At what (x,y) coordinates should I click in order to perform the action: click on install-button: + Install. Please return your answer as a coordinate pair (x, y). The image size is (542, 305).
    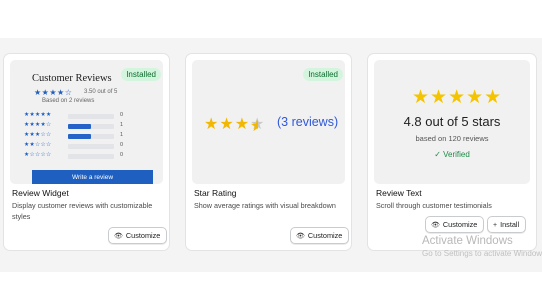
    Looking at the image, I should click on (507, 224).